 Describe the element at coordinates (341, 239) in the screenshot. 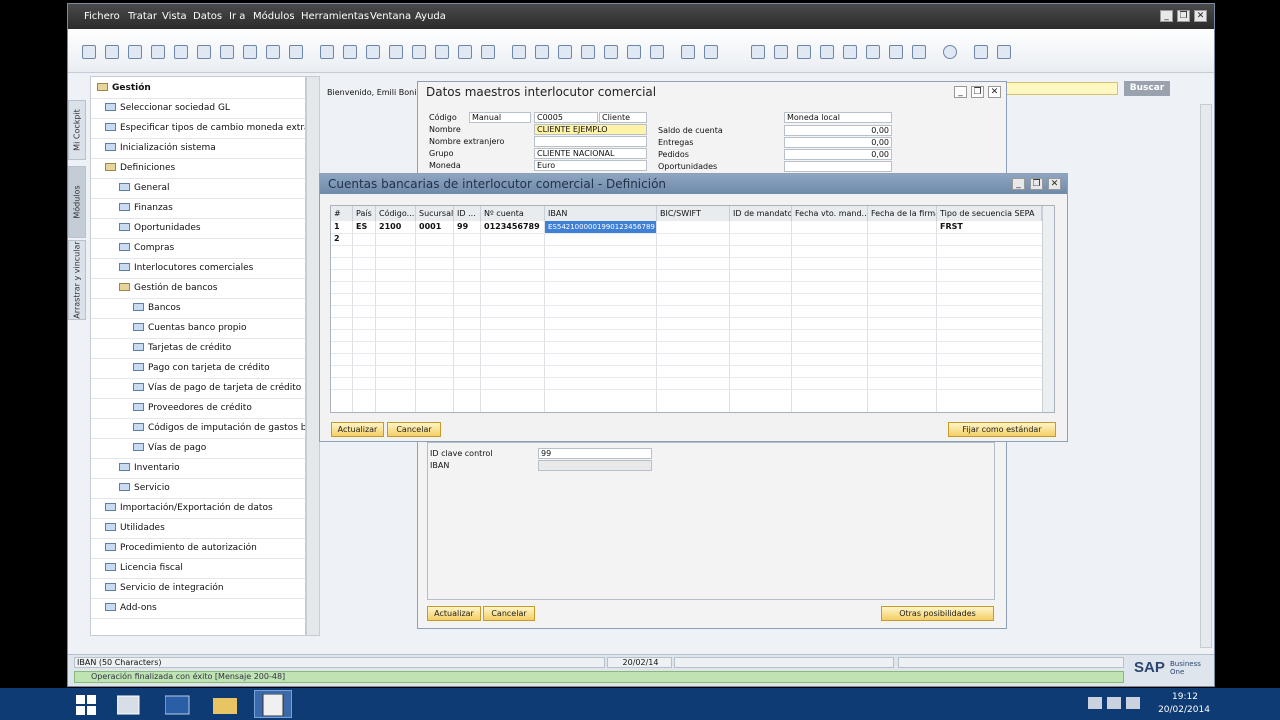

I see `grid-cell-n: 2` at that location.